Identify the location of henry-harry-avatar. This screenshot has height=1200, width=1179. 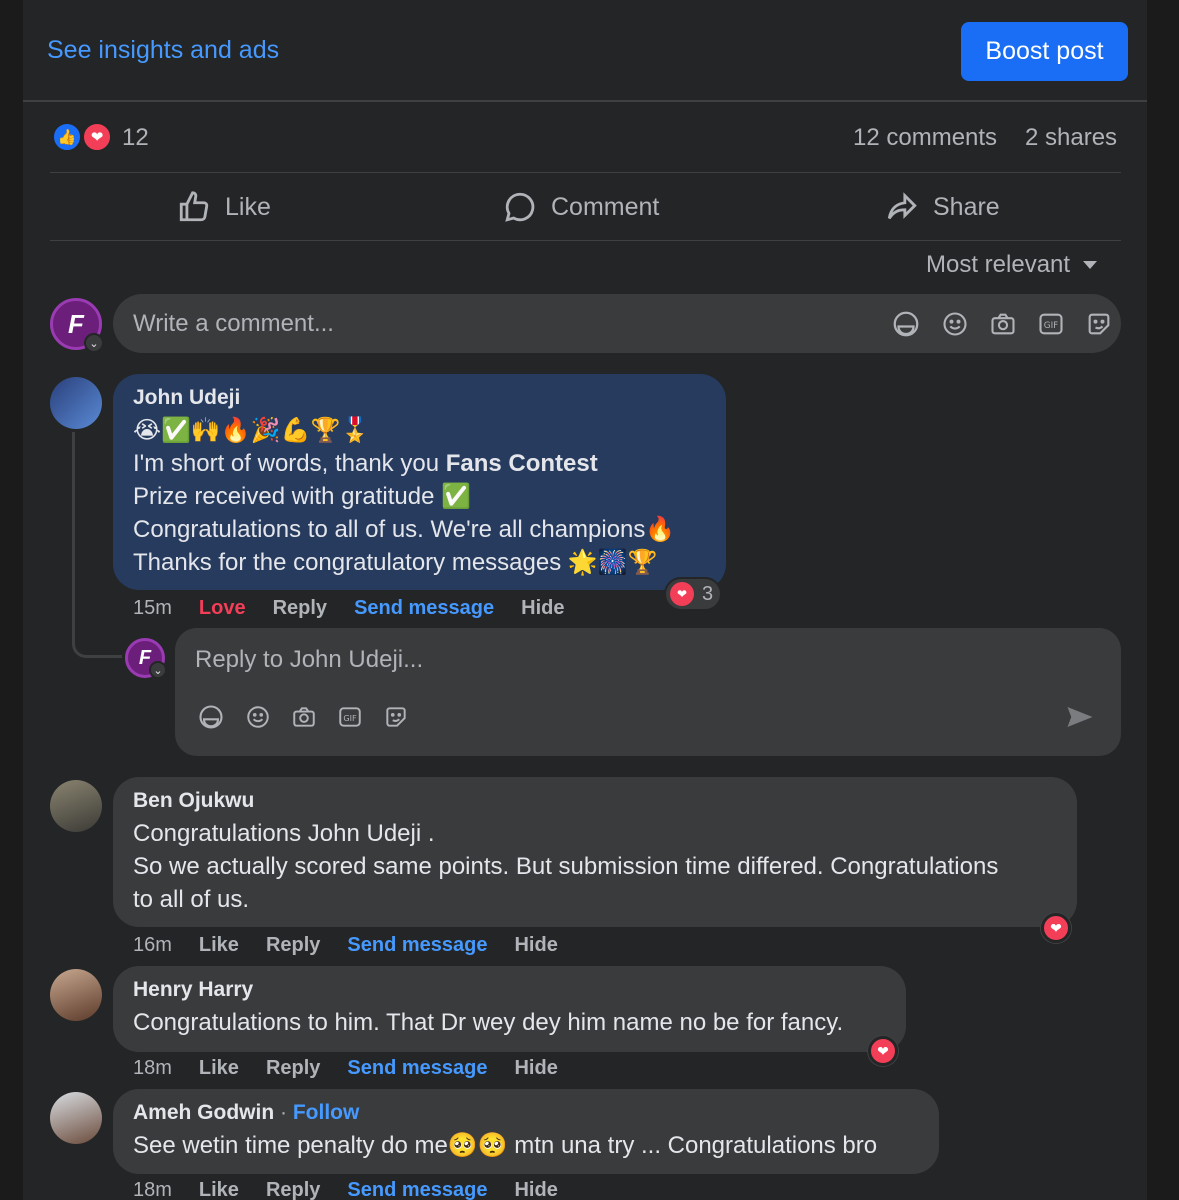
(76, 995).